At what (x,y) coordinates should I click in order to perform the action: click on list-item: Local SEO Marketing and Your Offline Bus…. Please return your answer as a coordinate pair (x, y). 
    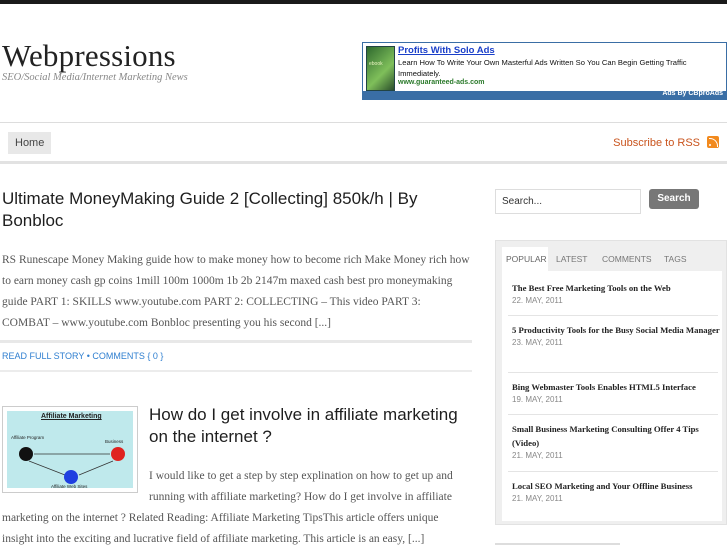
    Looking at the image, I should click on (616, 491).